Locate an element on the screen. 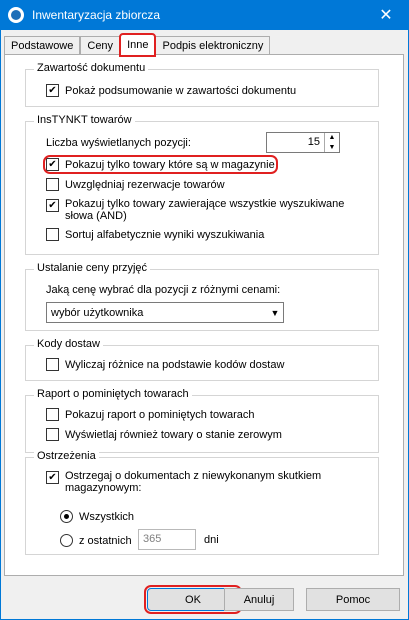  radio-all: Wszystkich is located at coordinates (97, 516).